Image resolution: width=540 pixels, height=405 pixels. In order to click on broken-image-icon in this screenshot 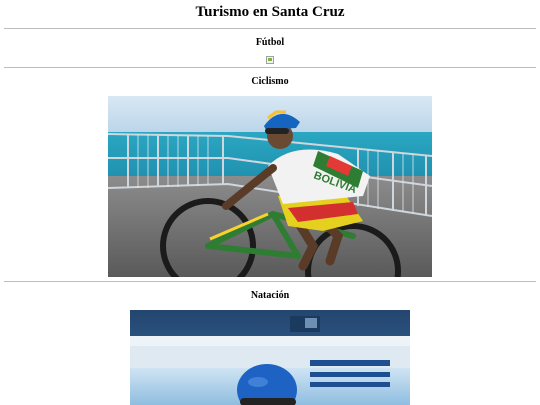, I will do `click(270, 60)`.